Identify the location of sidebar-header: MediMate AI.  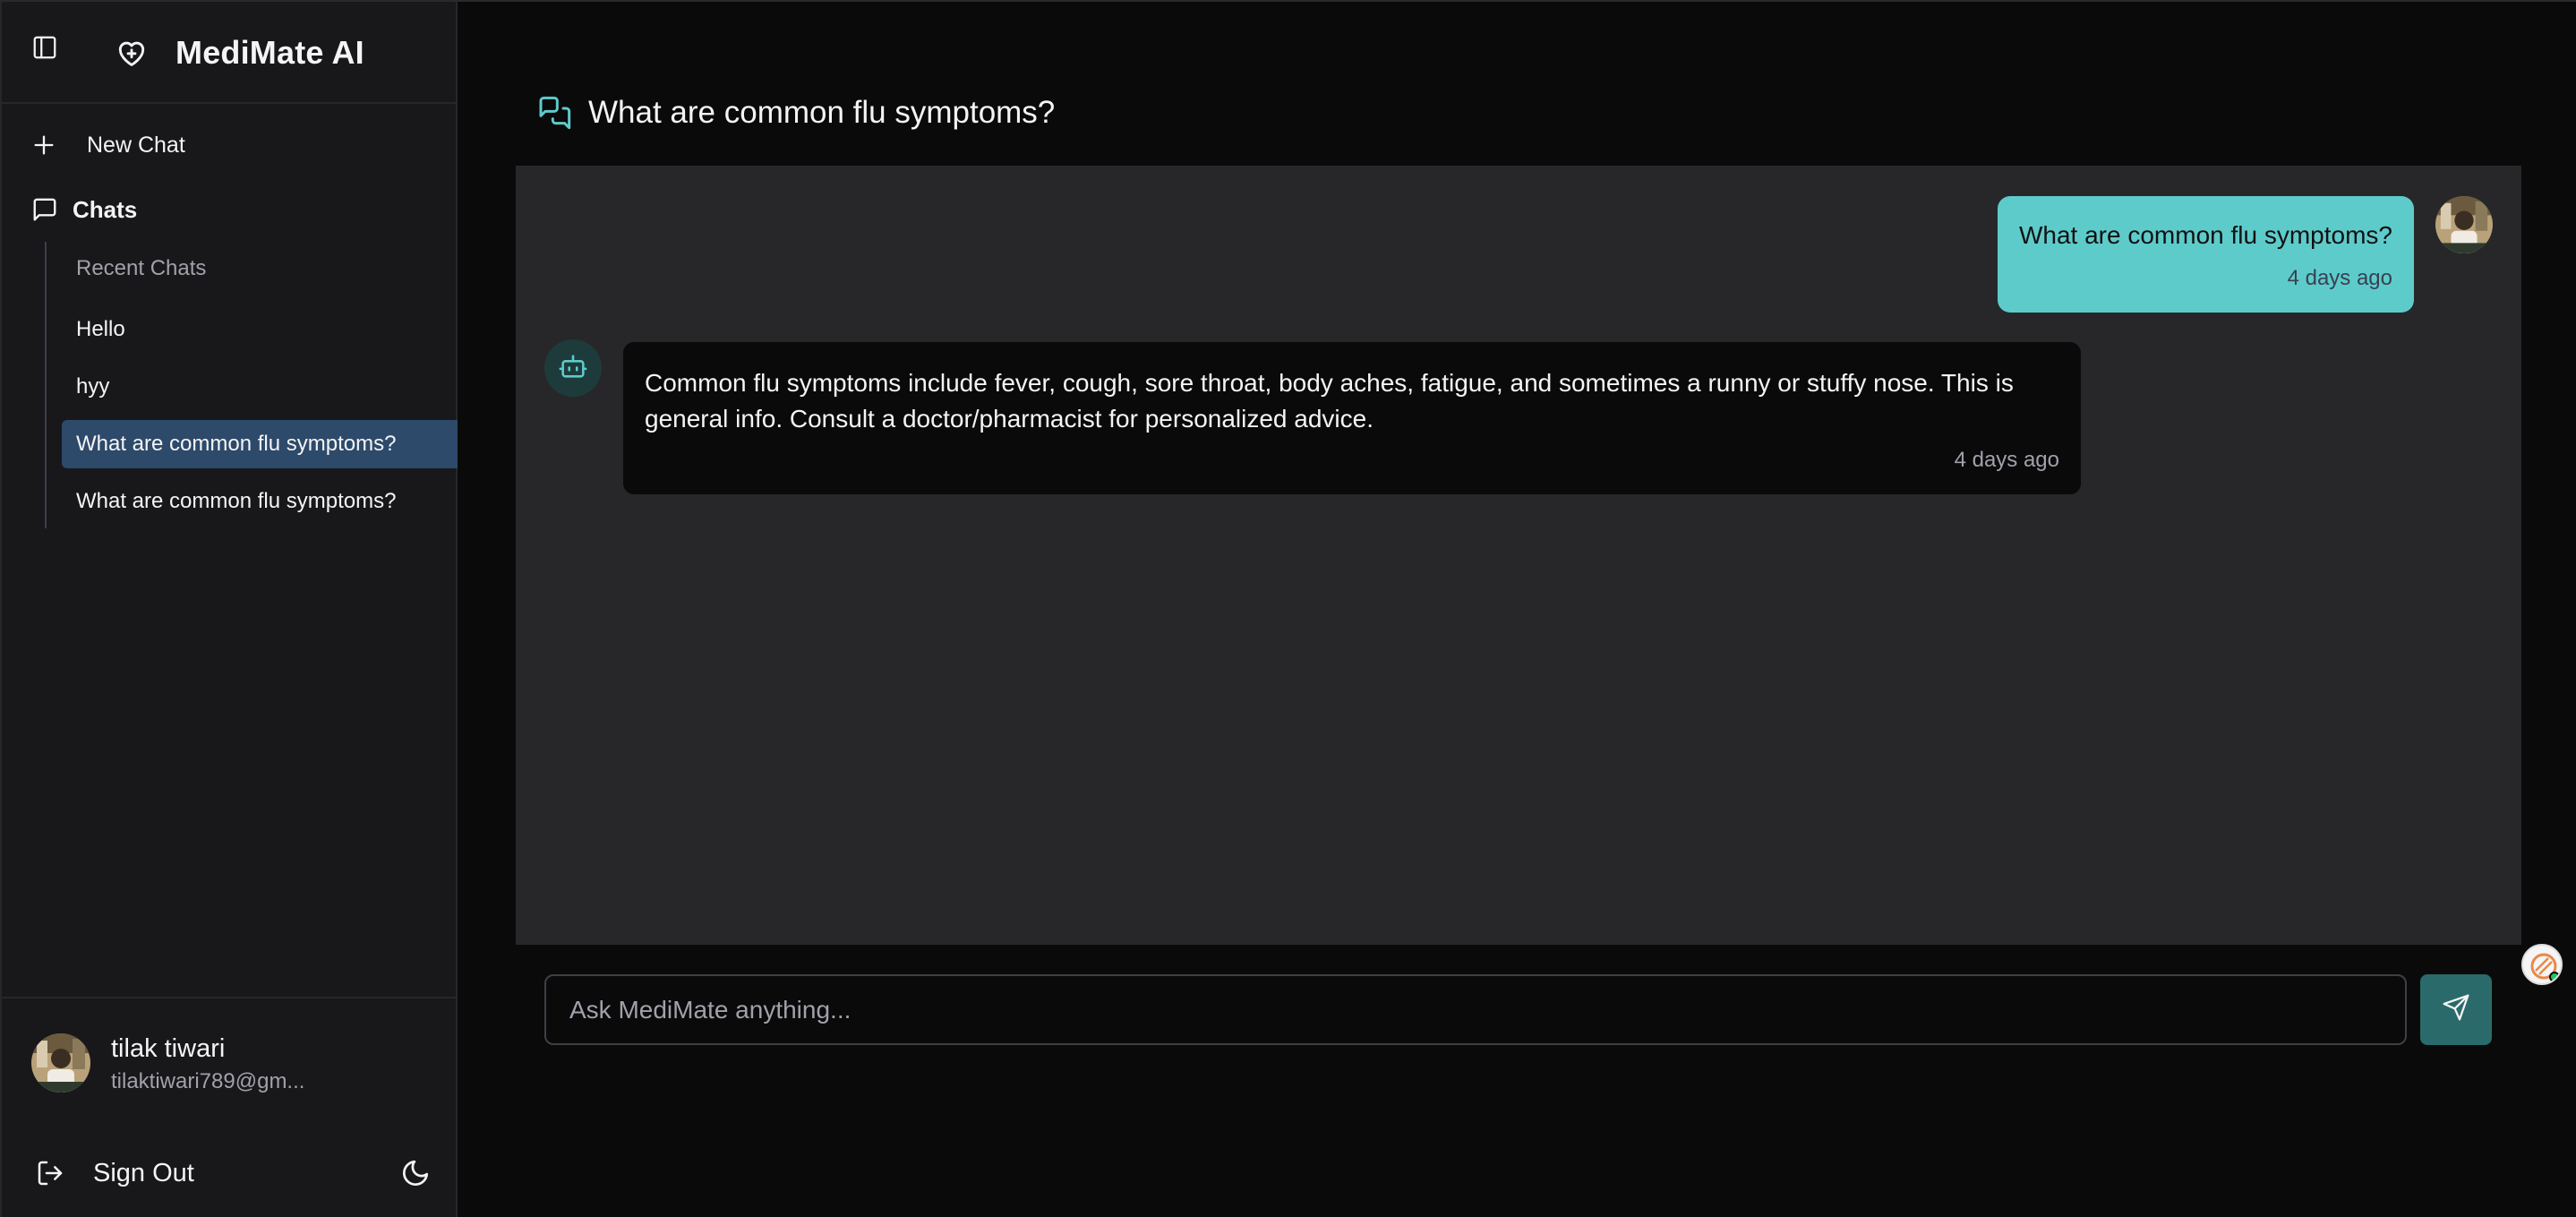
(229, 53).